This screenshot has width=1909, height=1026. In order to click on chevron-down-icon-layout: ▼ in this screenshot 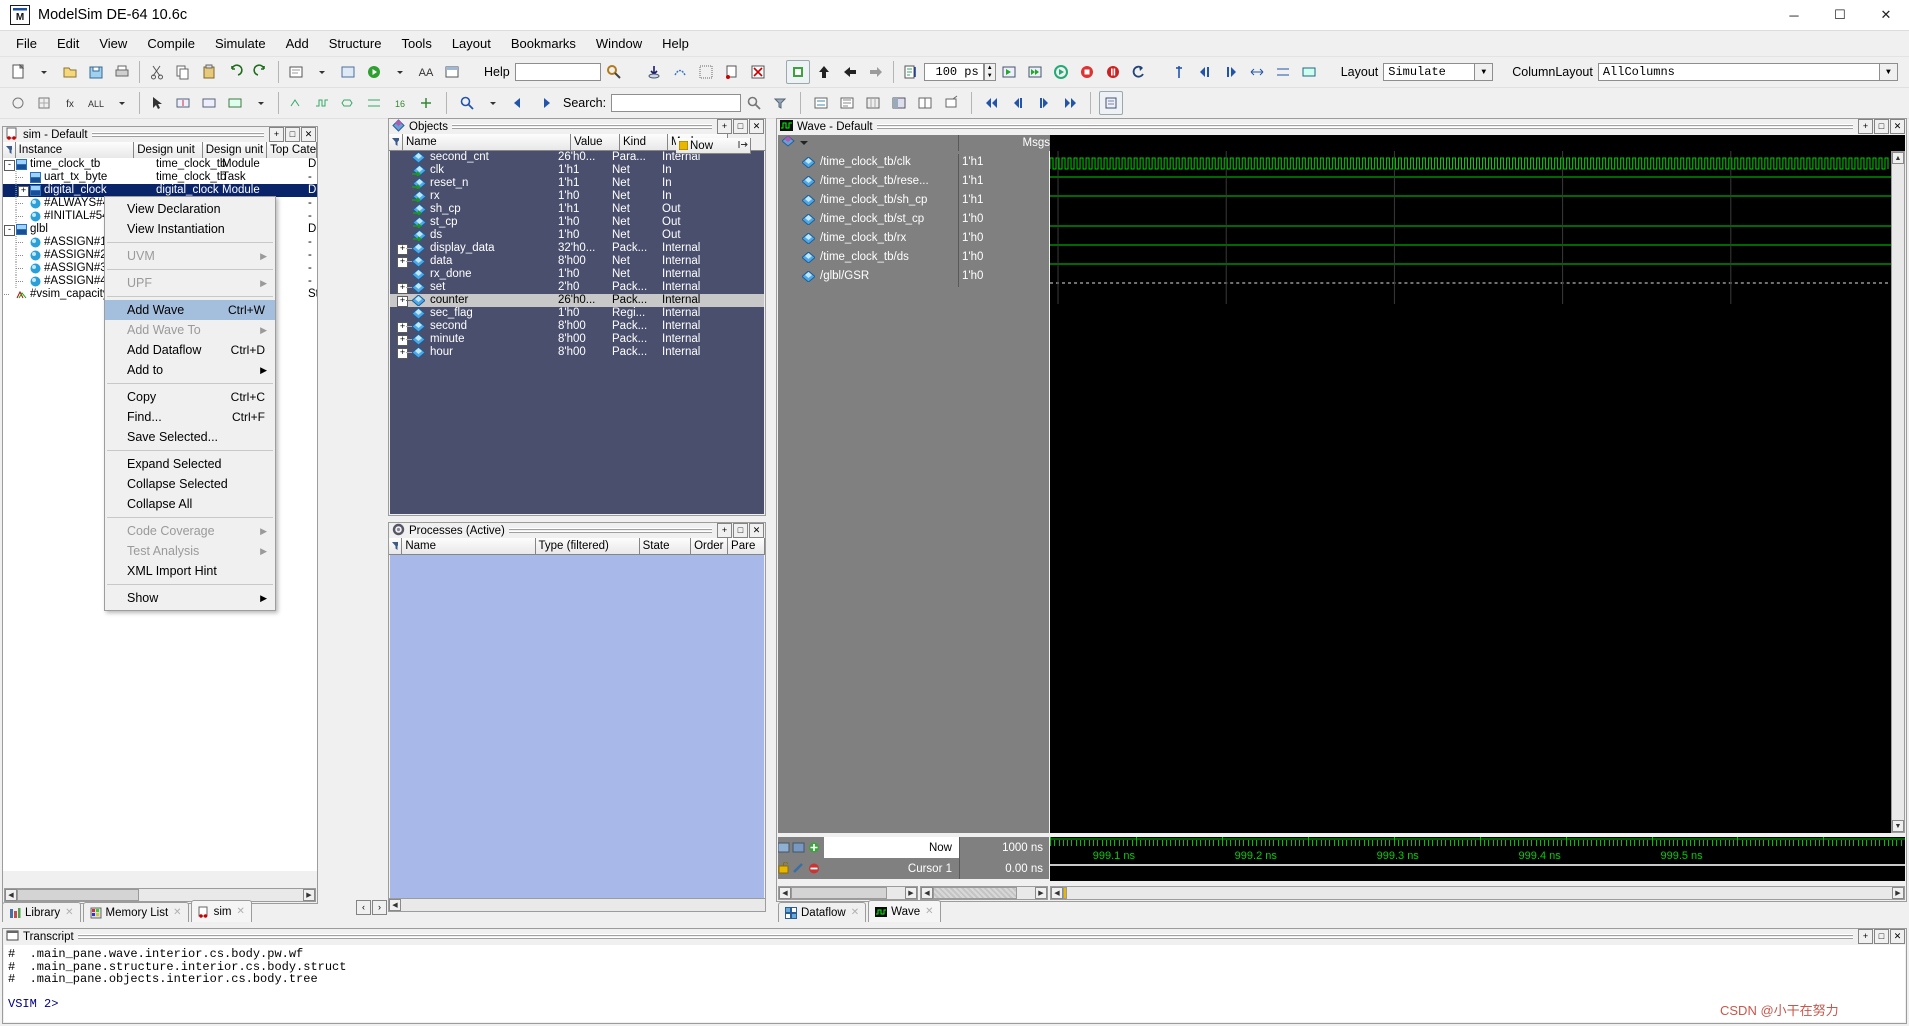, I will do `click(1483, 72)`.